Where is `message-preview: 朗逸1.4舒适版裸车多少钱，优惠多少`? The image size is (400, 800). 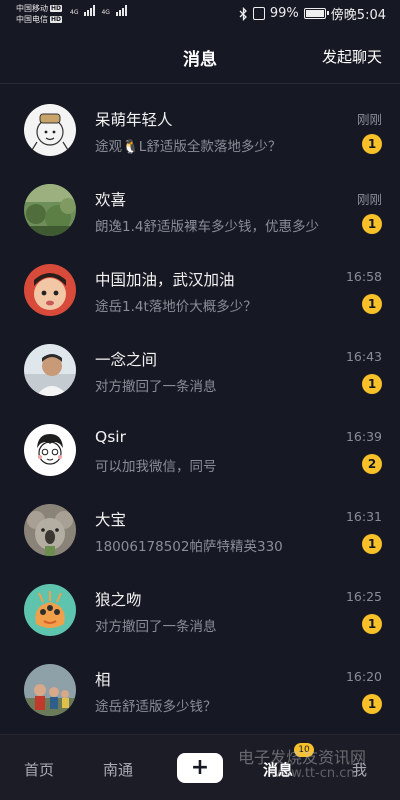
message-preview: 朗逸1.4舒适版裸车多少钱，优惠多少 is located at coordinates (207, 227).